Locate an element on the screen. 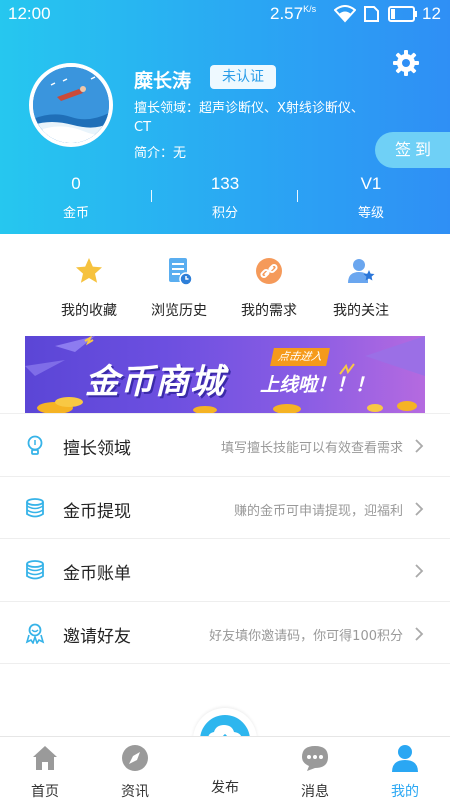  network-speed: 2.57K/s is located at coordinates (293, 14).